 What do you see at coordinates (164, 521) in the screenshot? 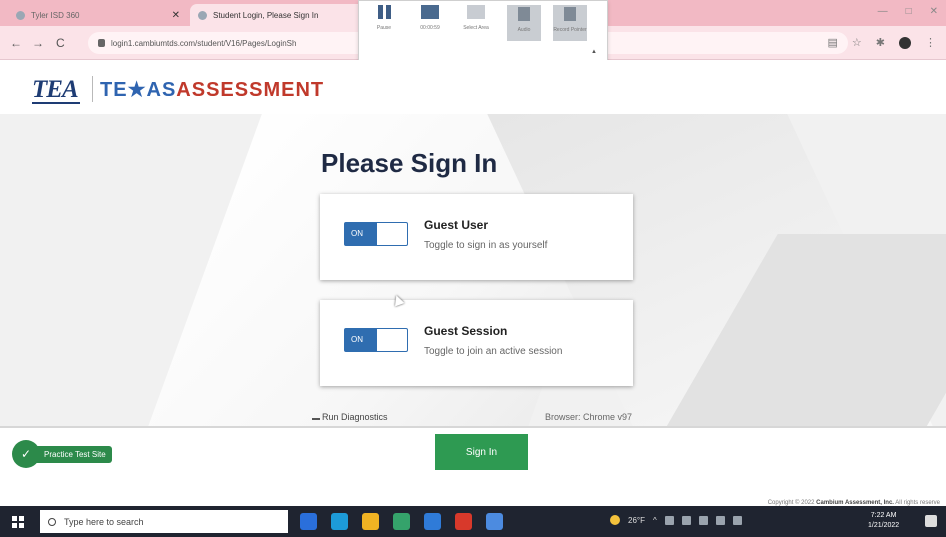
I see `taskbar-search-input: Type here to search` at bounding box center [164, 521].